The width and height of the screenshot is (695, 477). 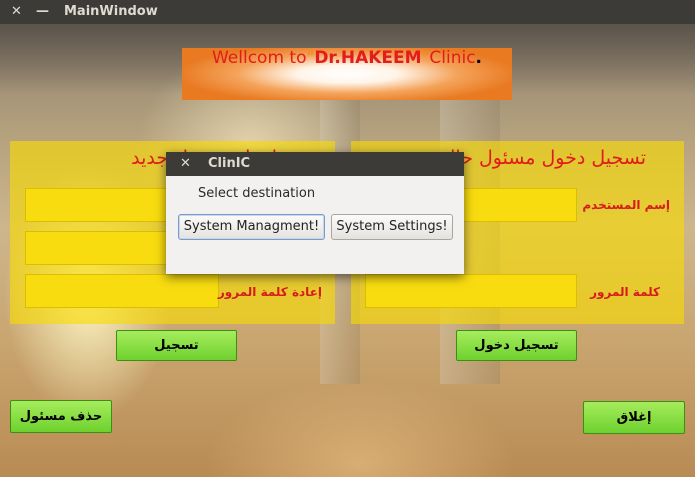 I want to click on confirm-password-label: إعادة كلمة المرور, so click(x=269, y=292).